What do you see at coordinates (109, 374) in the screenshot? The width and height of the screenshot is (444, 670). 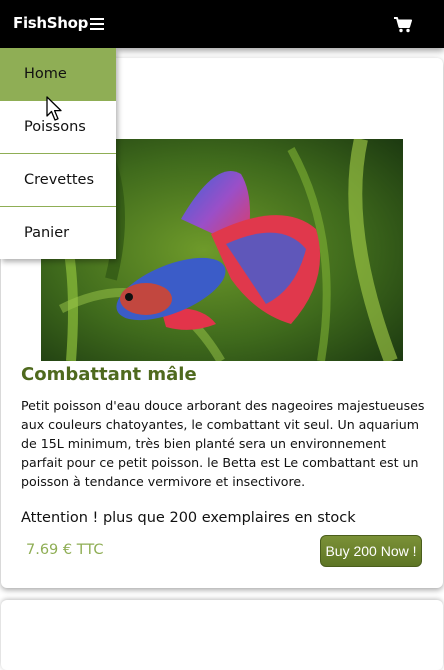 I see `product-title: Combattant mâle` at bounding box center [109, 374].